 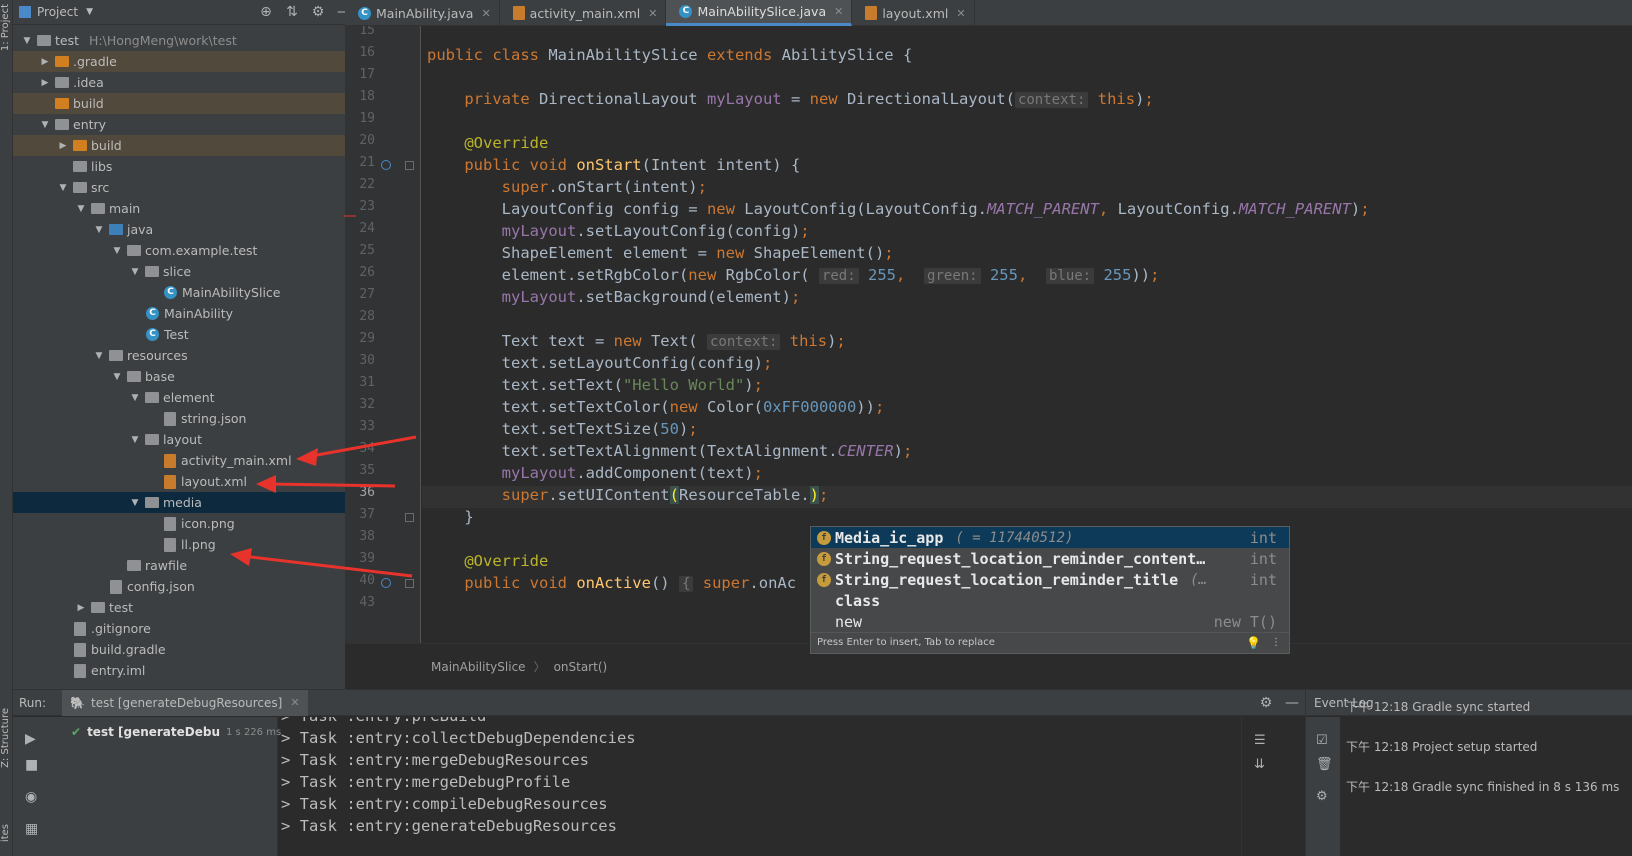 What do you see at coordinates (266, 12) in the screenshot?
I see `locate-icon: ⊕` at bounding box center [266, 12].